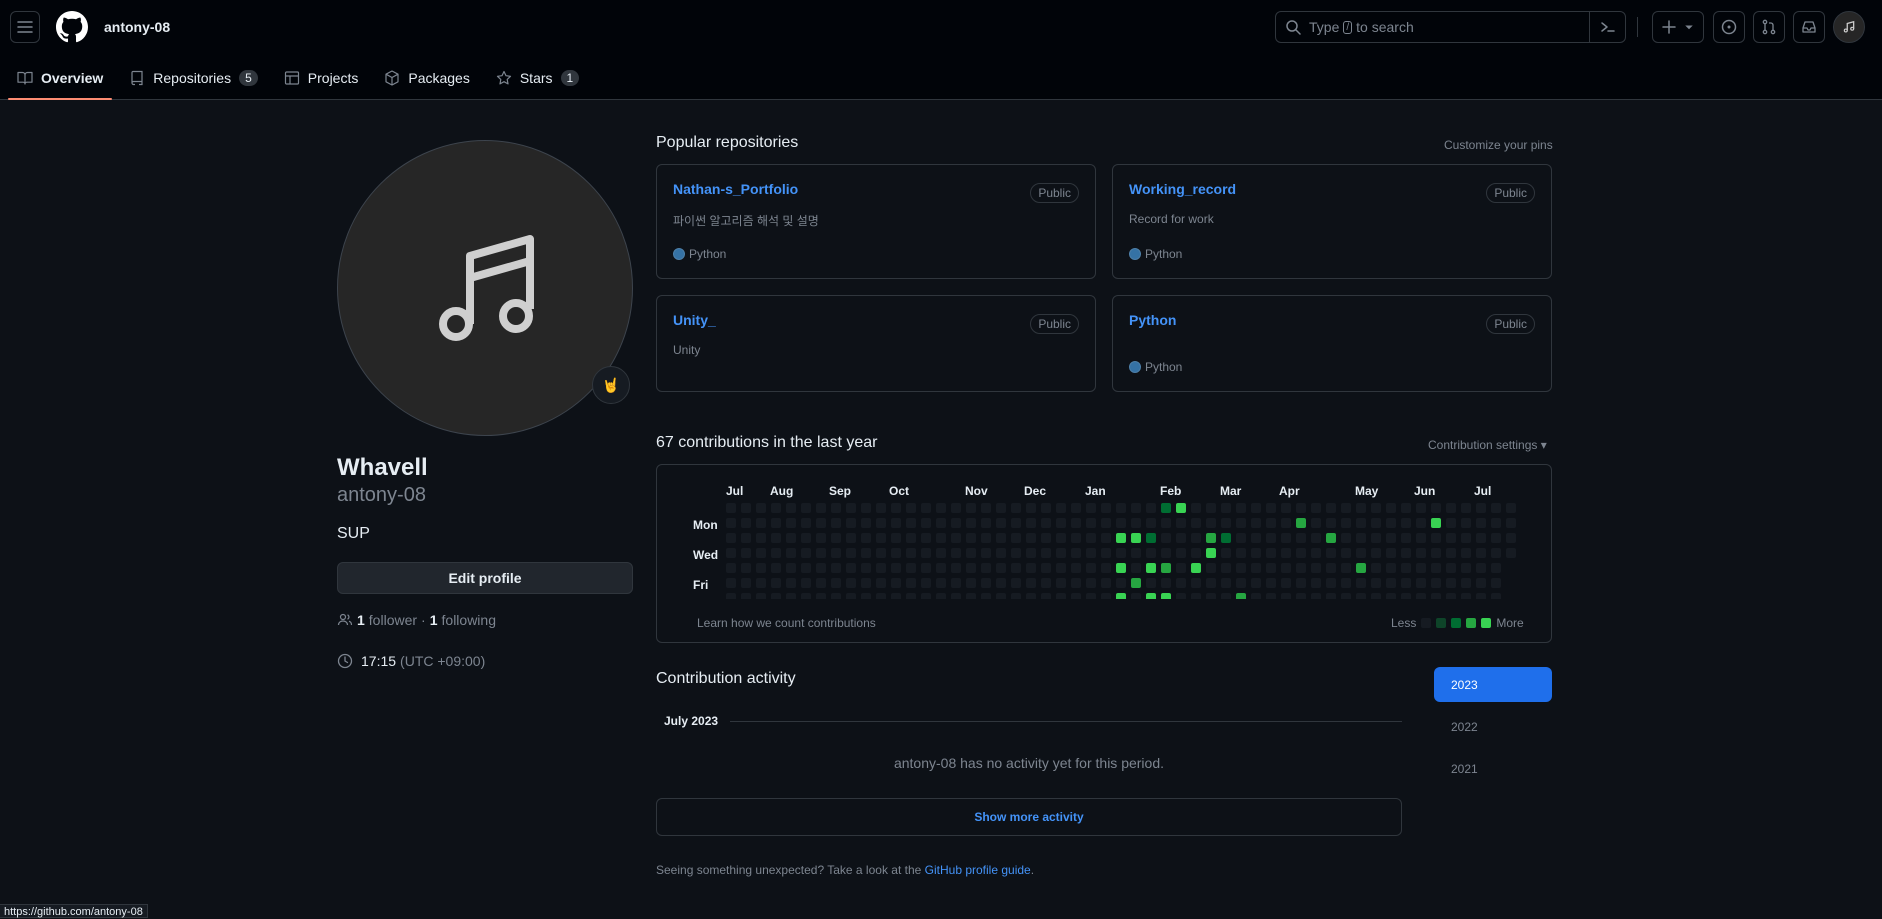 The image size is (1882, 919). What do you see at coordinates (426, 78) in the screenshot?
I see `tab-packages: Packages` at bounding box center [426, 78].